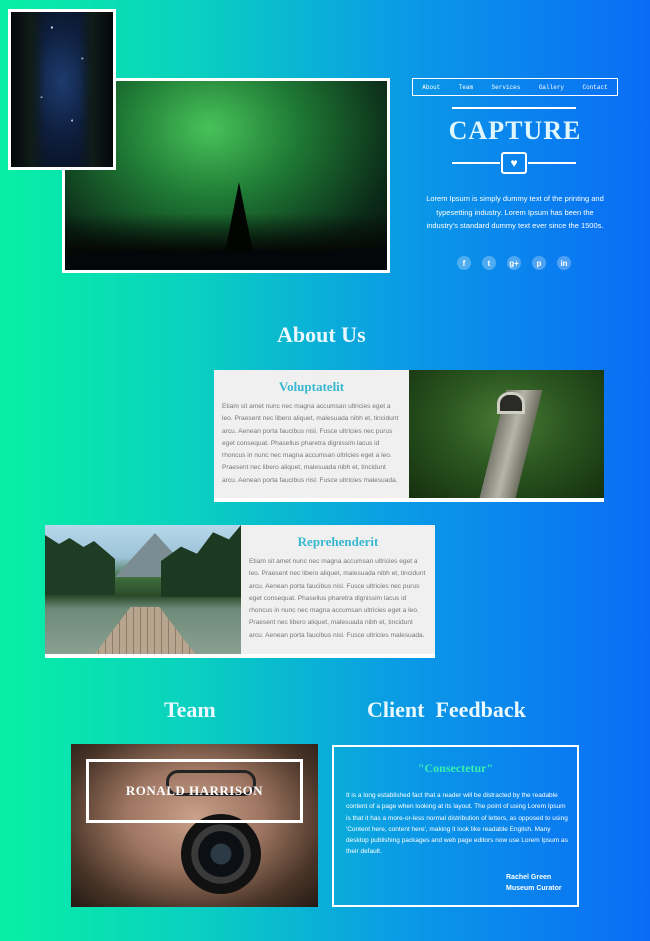 The height and width of the screenshot is (941, 650). I want to click on twitter-icon: t, so click(489, 263).